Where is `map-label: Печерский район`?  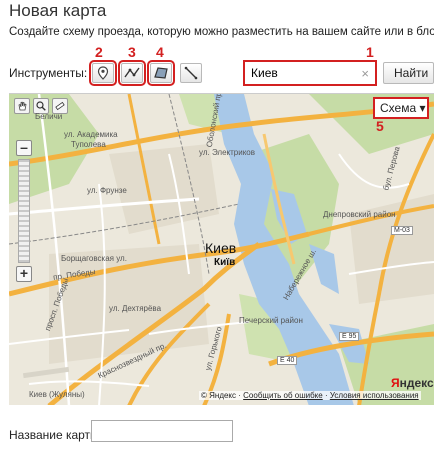 map-label: Печерский район is located at coordinates (271, 320).